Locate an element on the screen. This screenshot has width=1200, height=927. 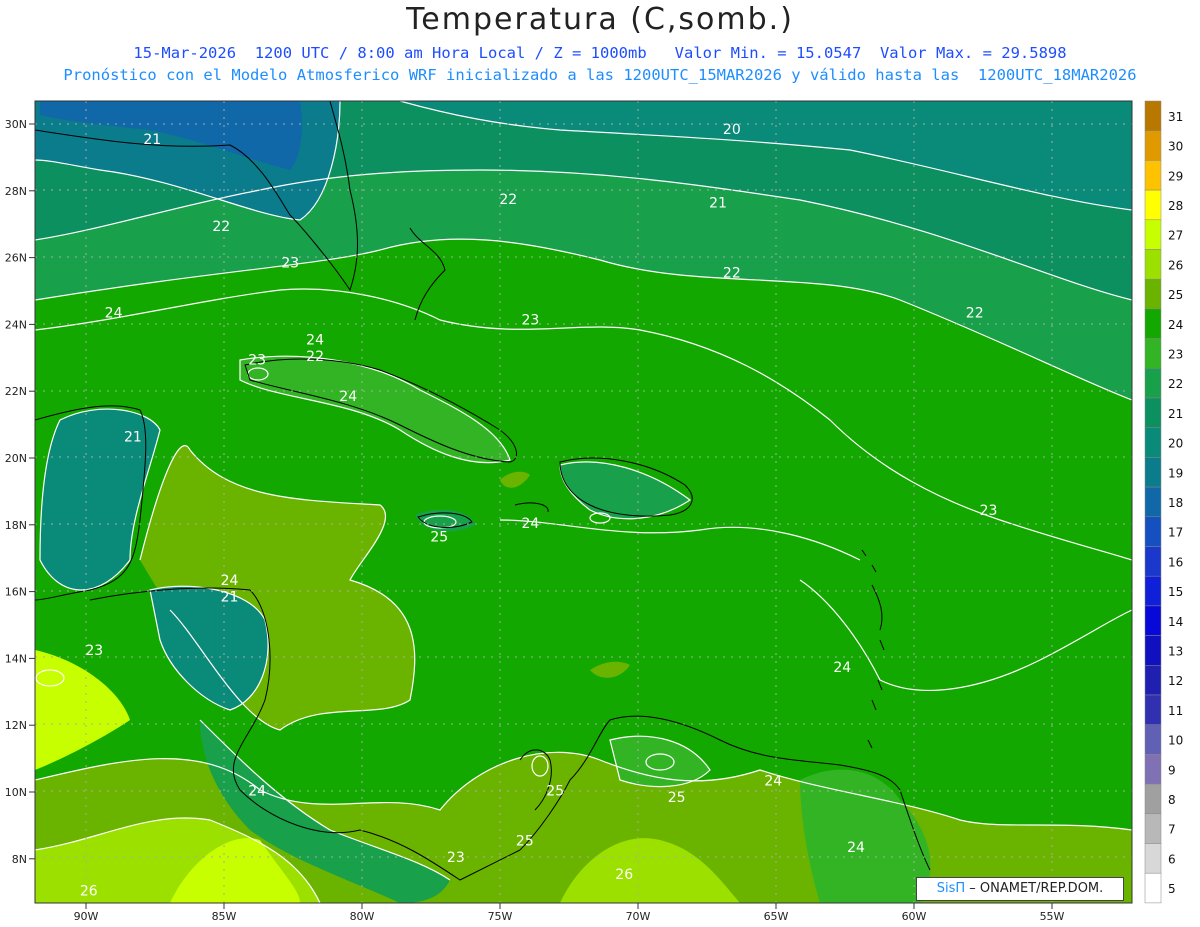
lon-tick-label: 60W is located at coordinates (914, 916).